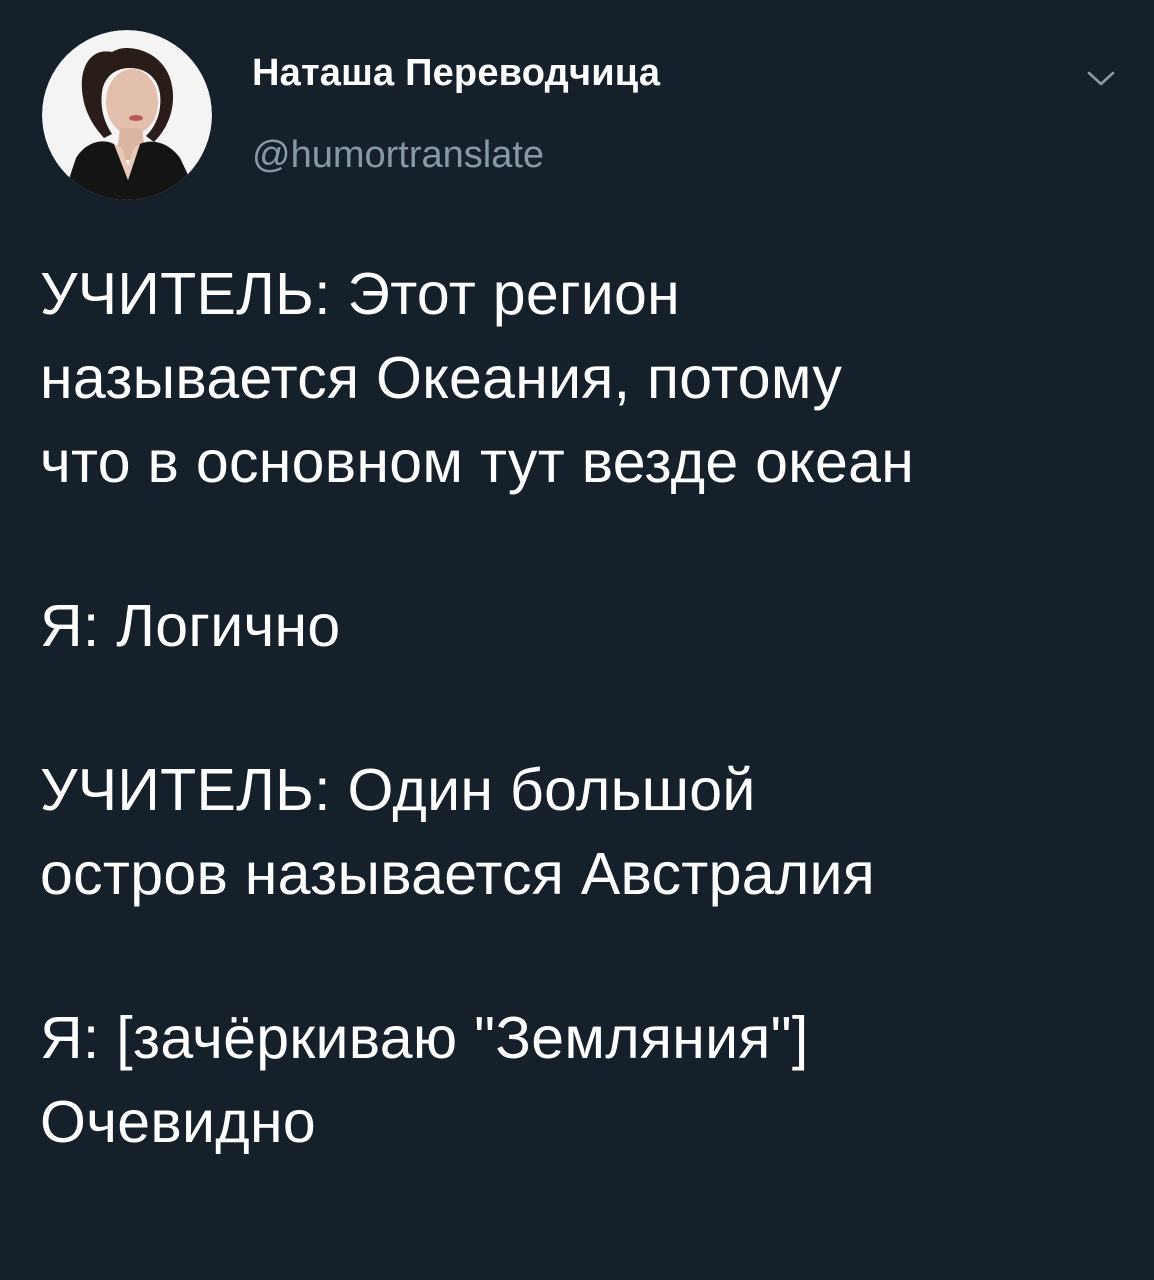 The height and width of the screenshot is (1280, 1154). What do you see at coordinates (360, 294) in the screenshot?
I see `tweet-line: УЧИТЕЛЬ: Этот регион` at bounding box center [360, 294].